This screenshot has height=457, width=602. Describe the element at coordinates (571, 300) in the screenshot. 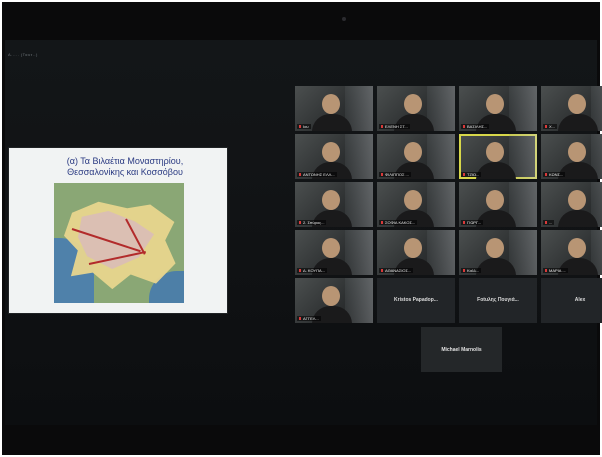

I see `participant-tile: Alex` at that location.